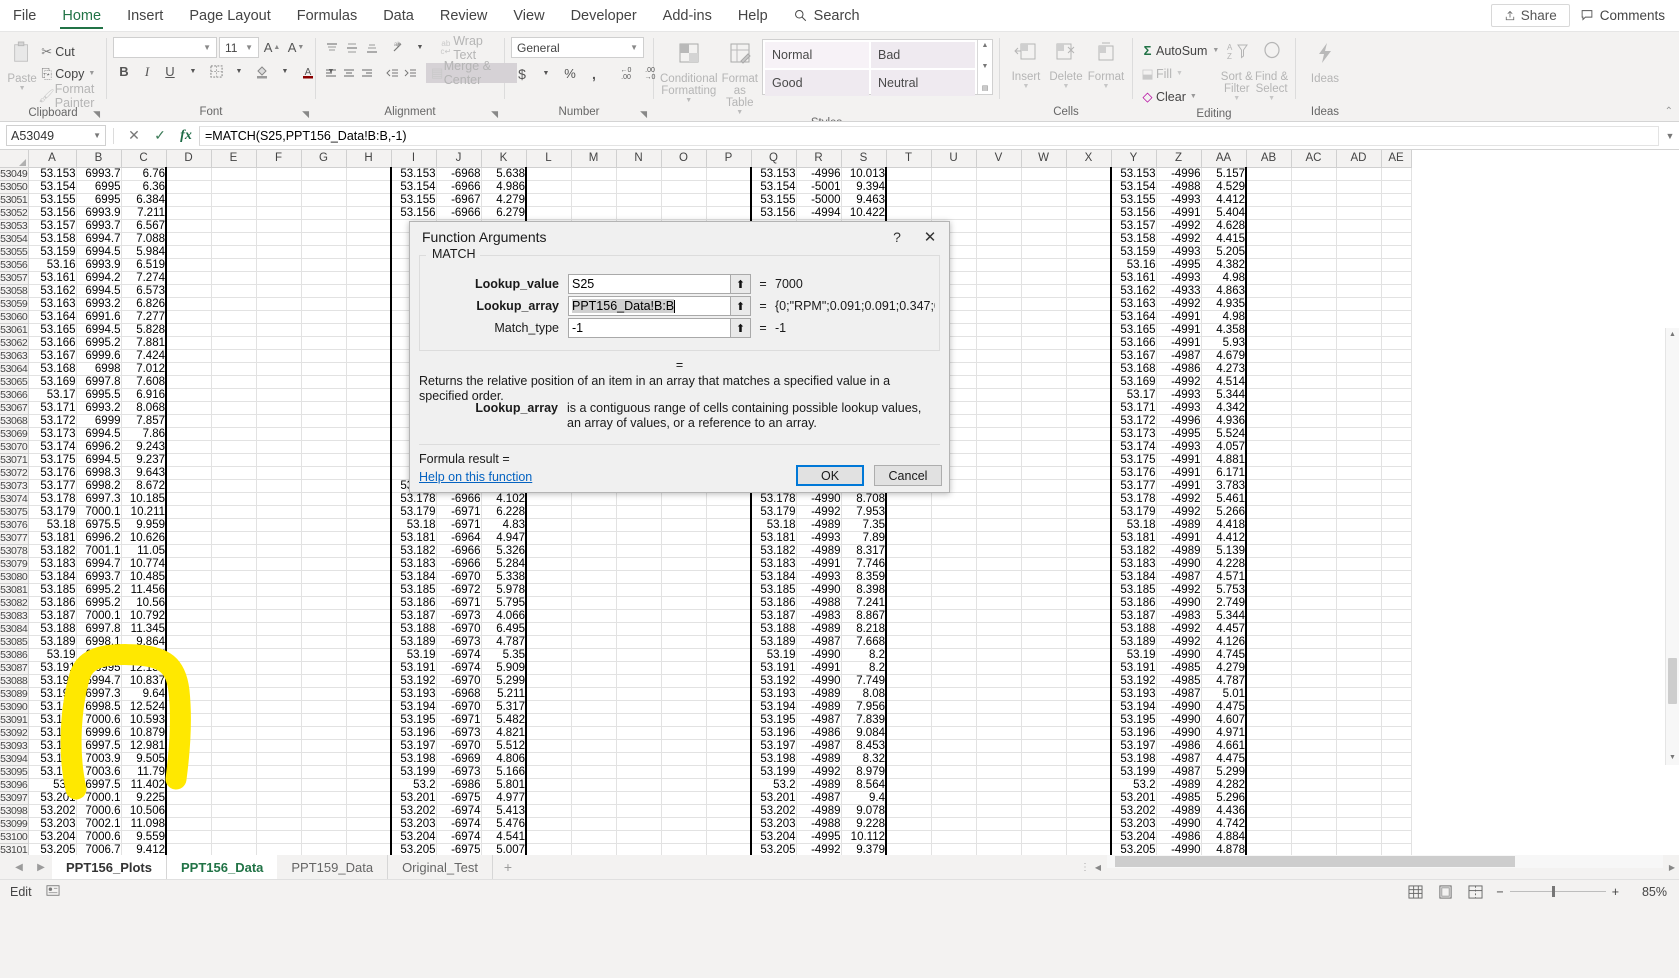 The width and height of the screenshot is (1679, 978). Describe the element at coordinates (324, 395) in the screenshot. I see `cell-g53066` at that location.